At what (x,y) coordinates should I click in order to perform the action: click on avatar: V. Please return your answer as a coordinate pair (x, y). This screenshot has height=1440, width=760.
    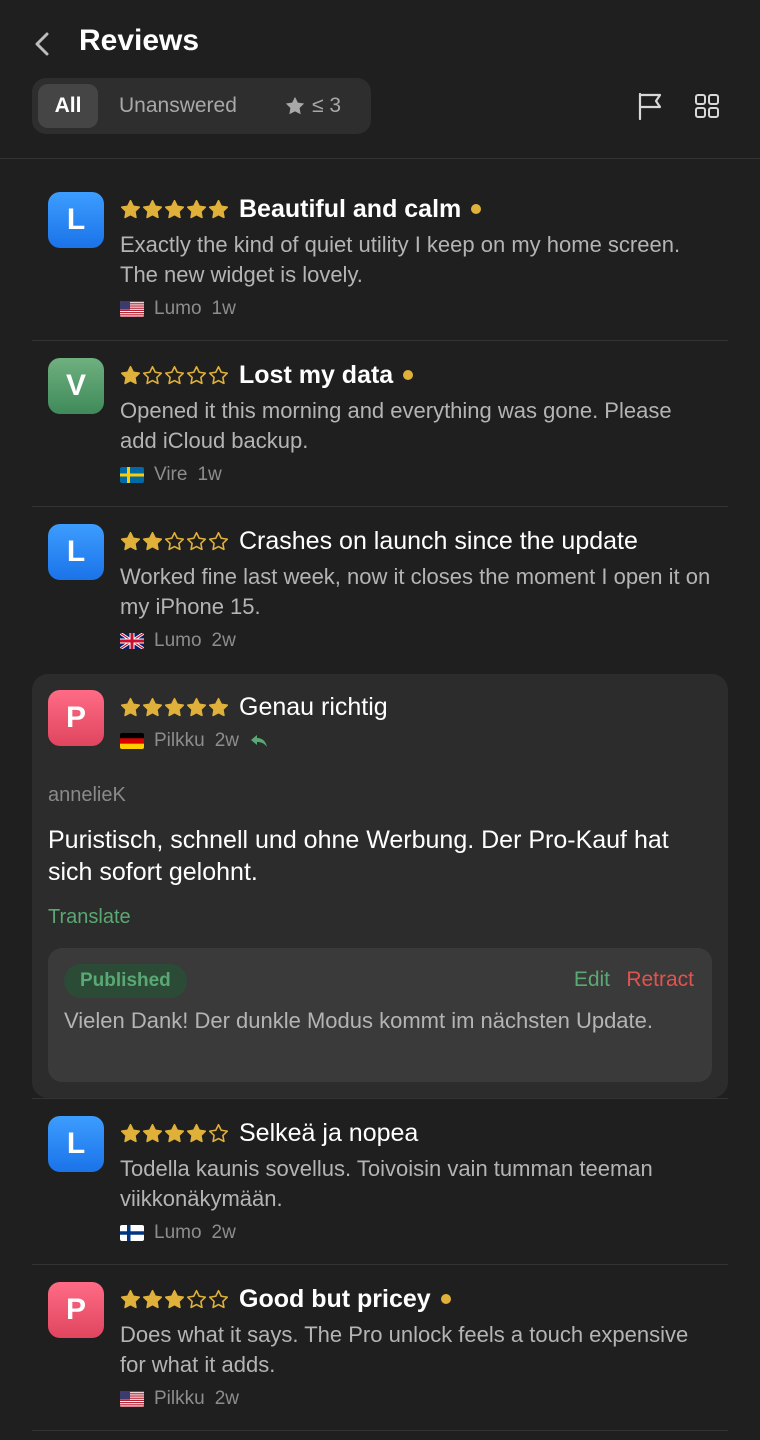
    Looking at the image, I should click on (76, 386).